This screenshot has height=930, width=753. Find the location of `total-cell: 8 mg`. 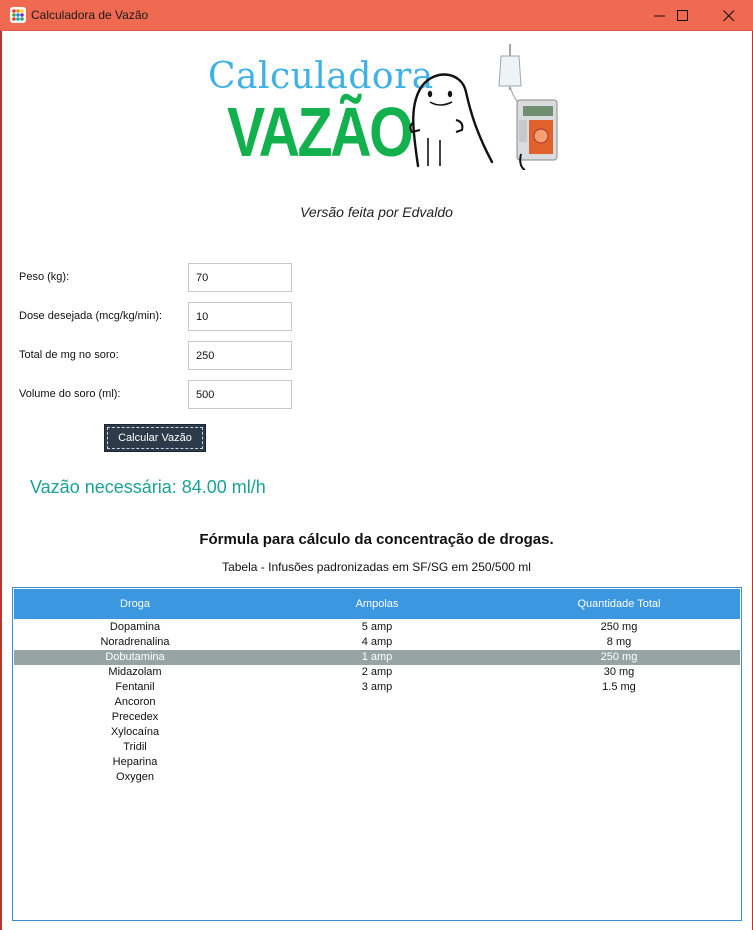

total-cell: 8 mg is located at coordinates (619, 642).